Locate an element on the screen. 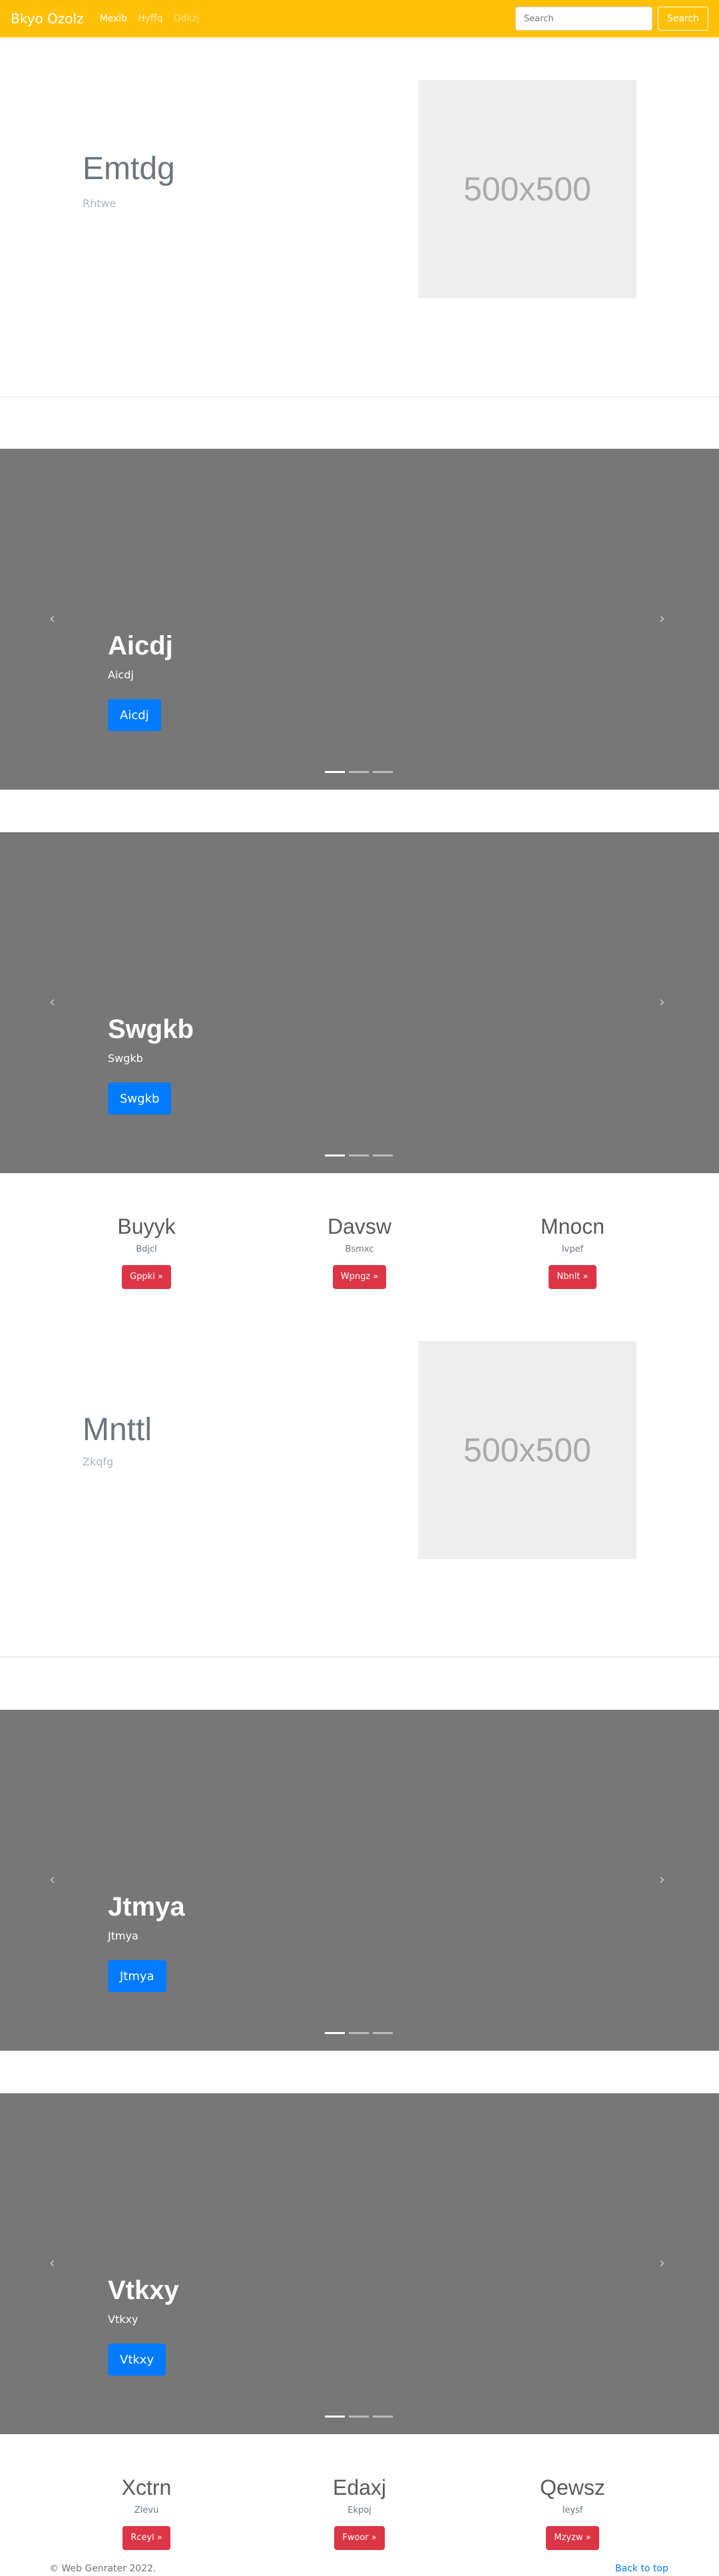 The image size is (719, 2576). carousel-subtitle: Vtkxy is located at coordinates (123, 2320).